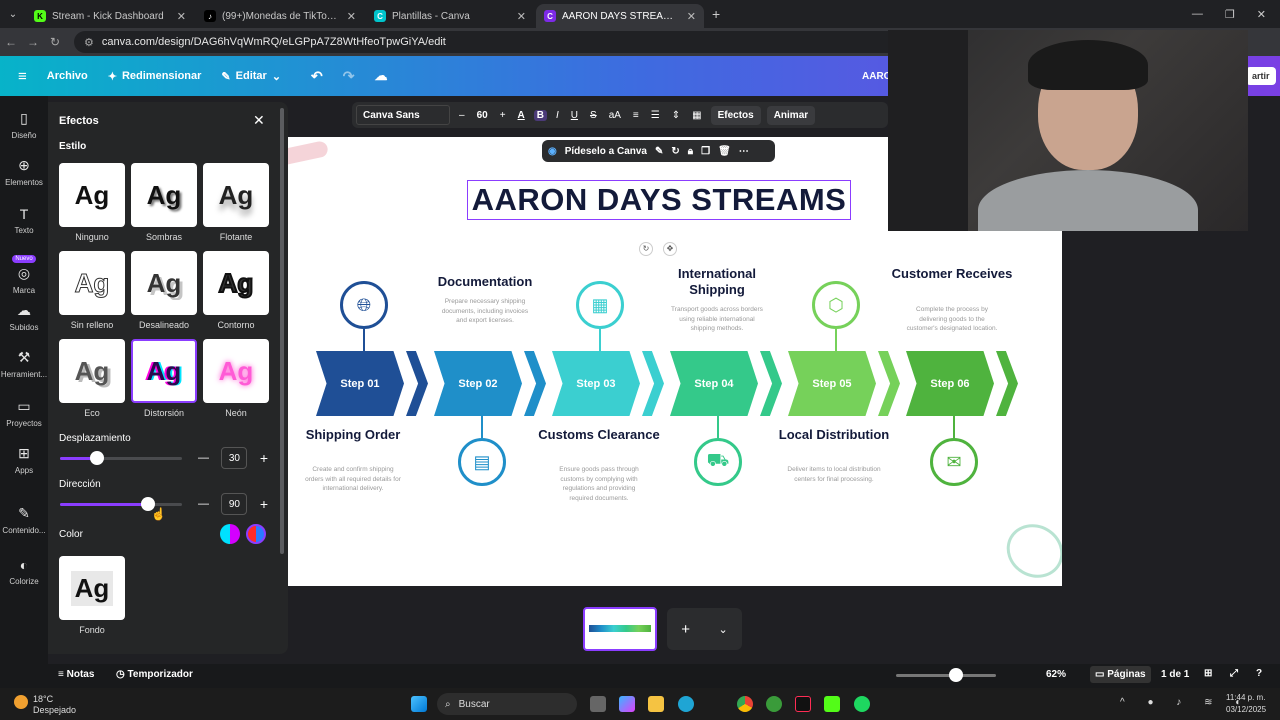 The image size is (1280, 720). Describe the element at coordinates (419, 704) in the screenshot. I see `start-icon` at that location.